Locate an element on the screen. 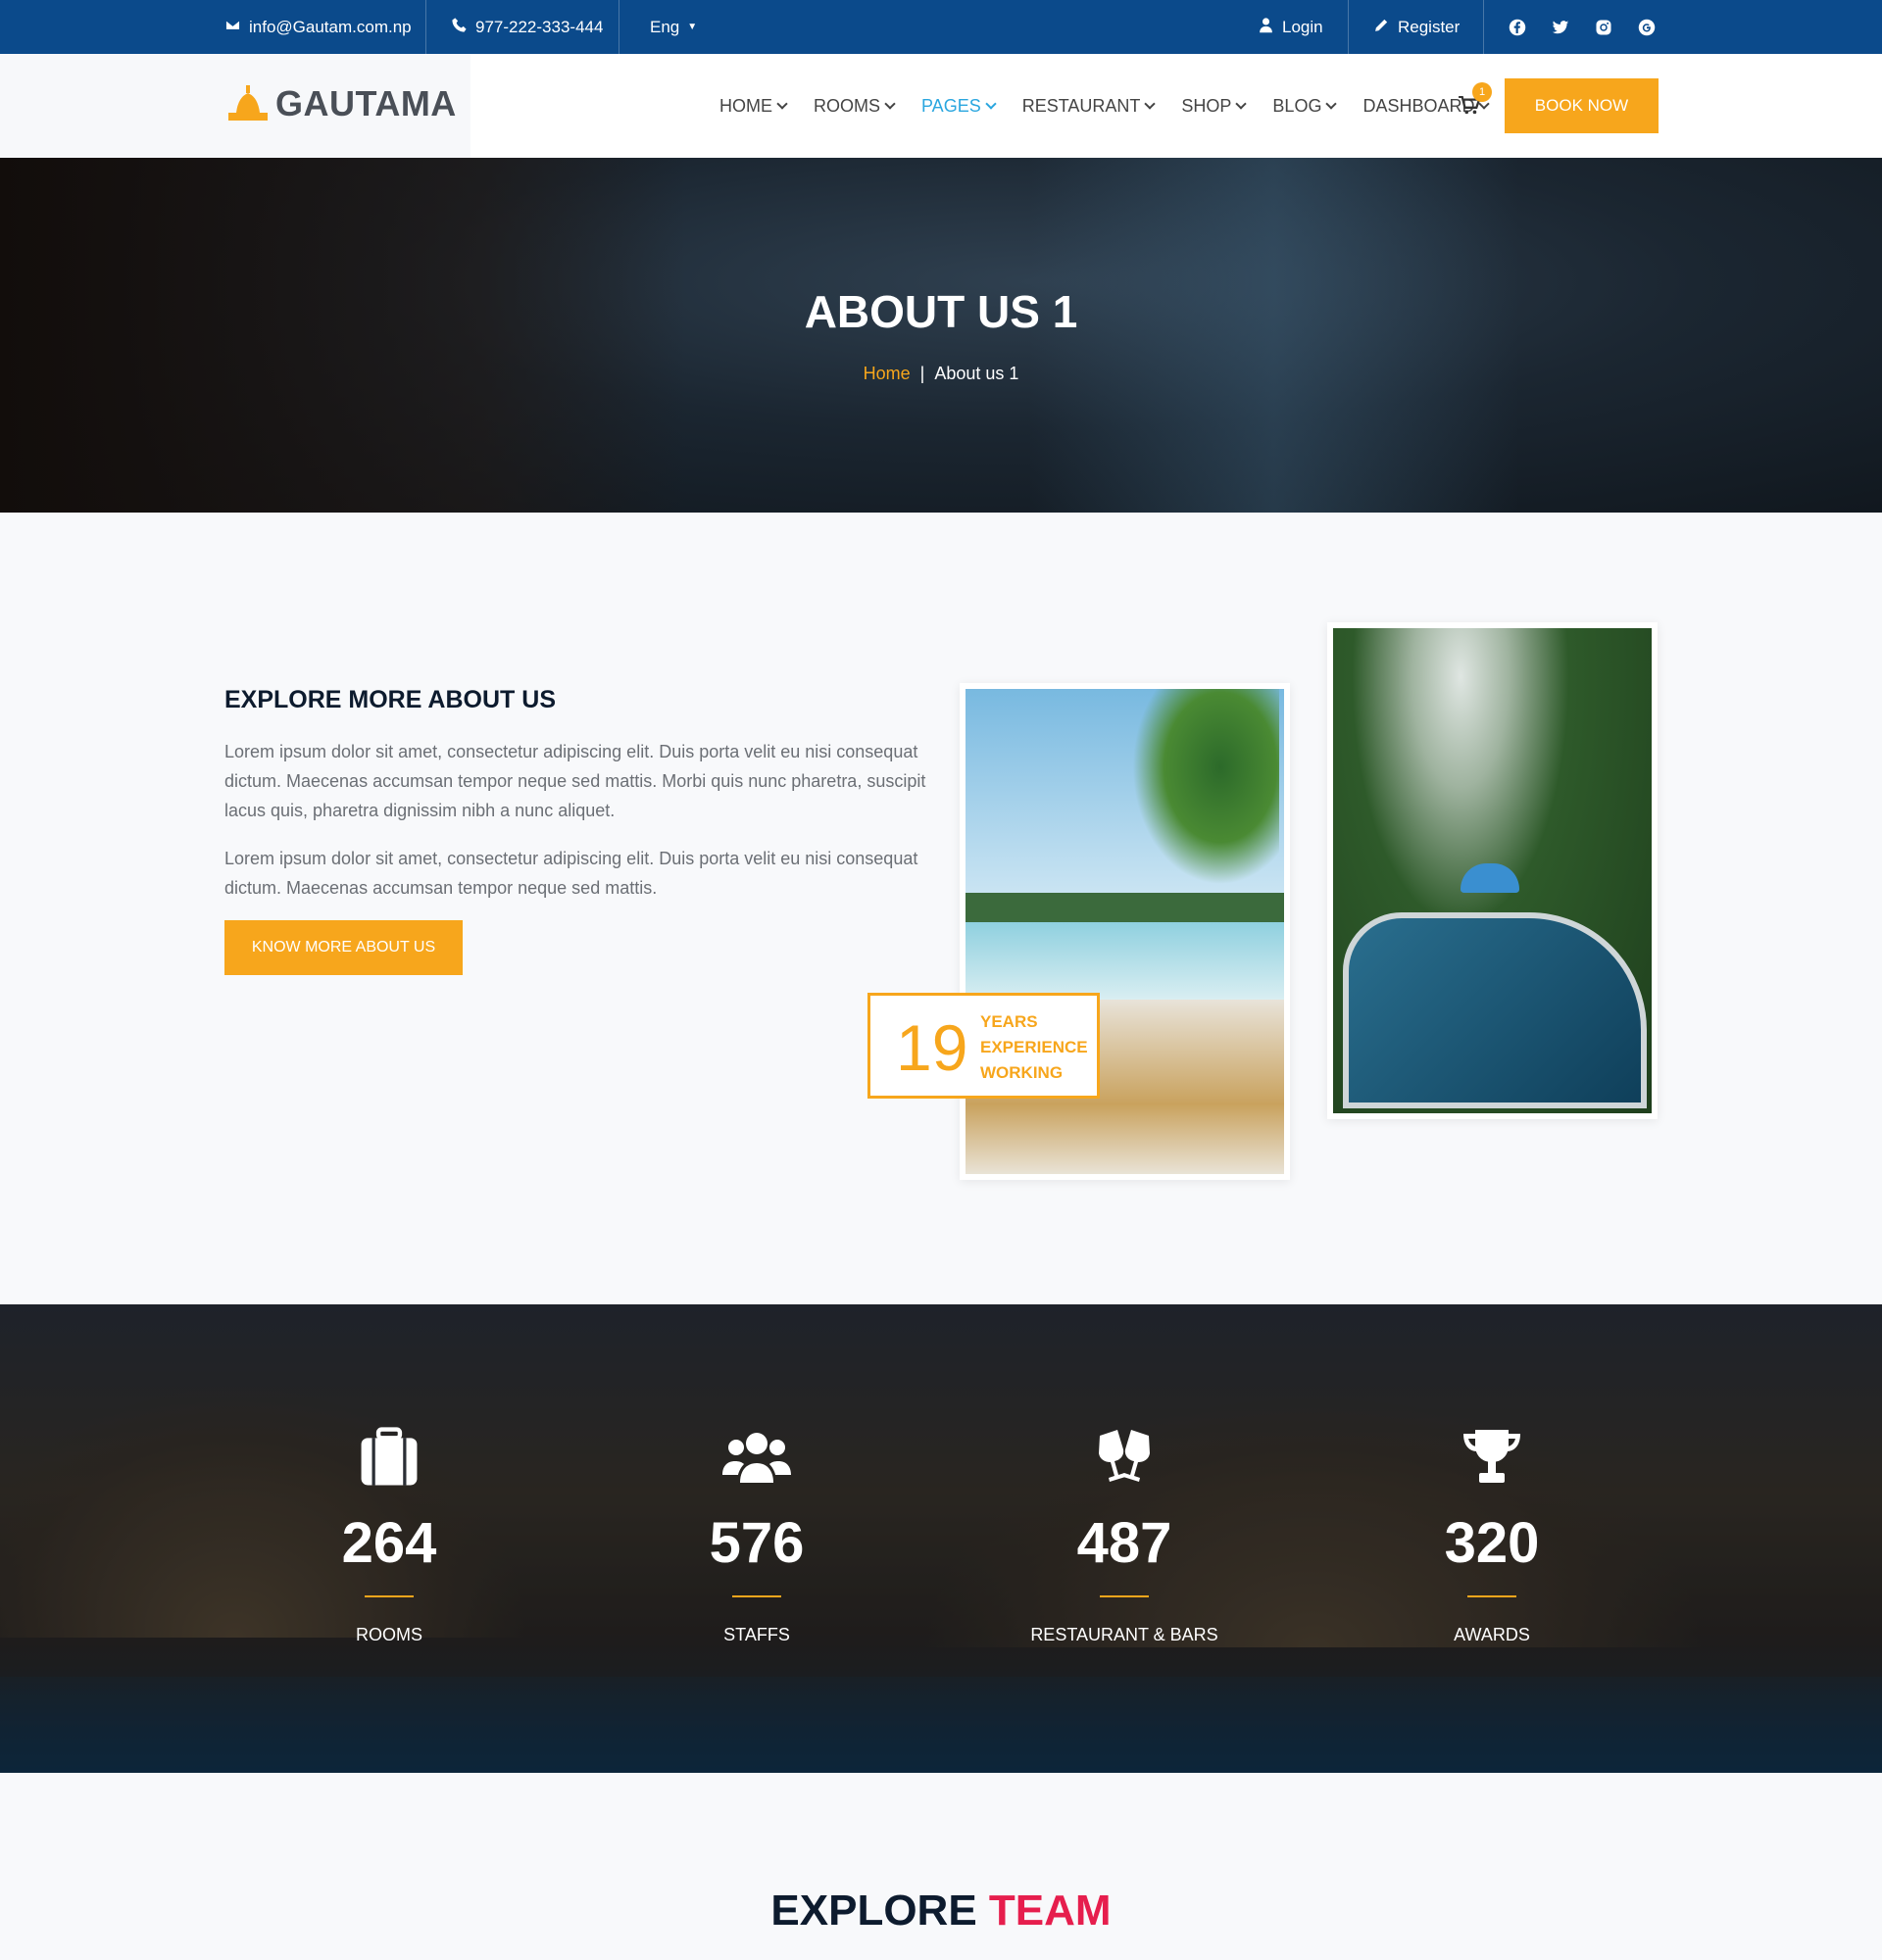 Image resolution: width=1882 pixels, height=1960 pixels. nav-item-home: HOME is located at coordinates (753, 106).